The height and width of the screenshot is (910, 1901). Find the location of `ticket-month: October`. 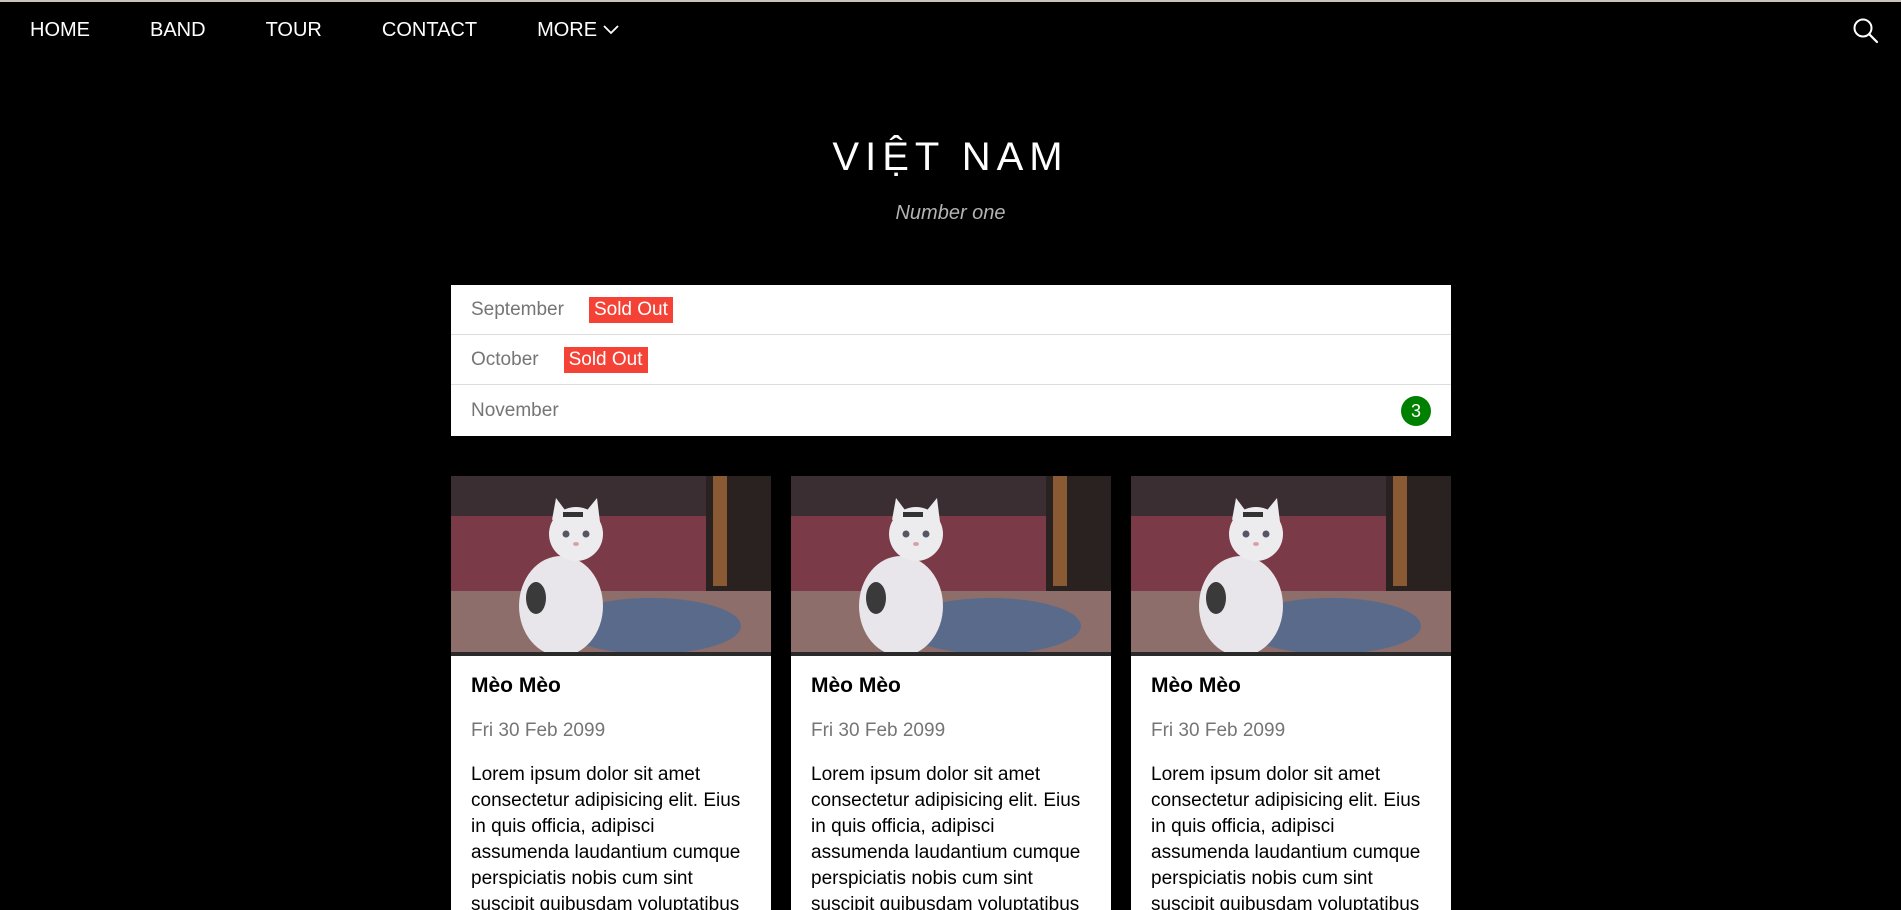

ticket-month: October is located at coordinates (505, 359).